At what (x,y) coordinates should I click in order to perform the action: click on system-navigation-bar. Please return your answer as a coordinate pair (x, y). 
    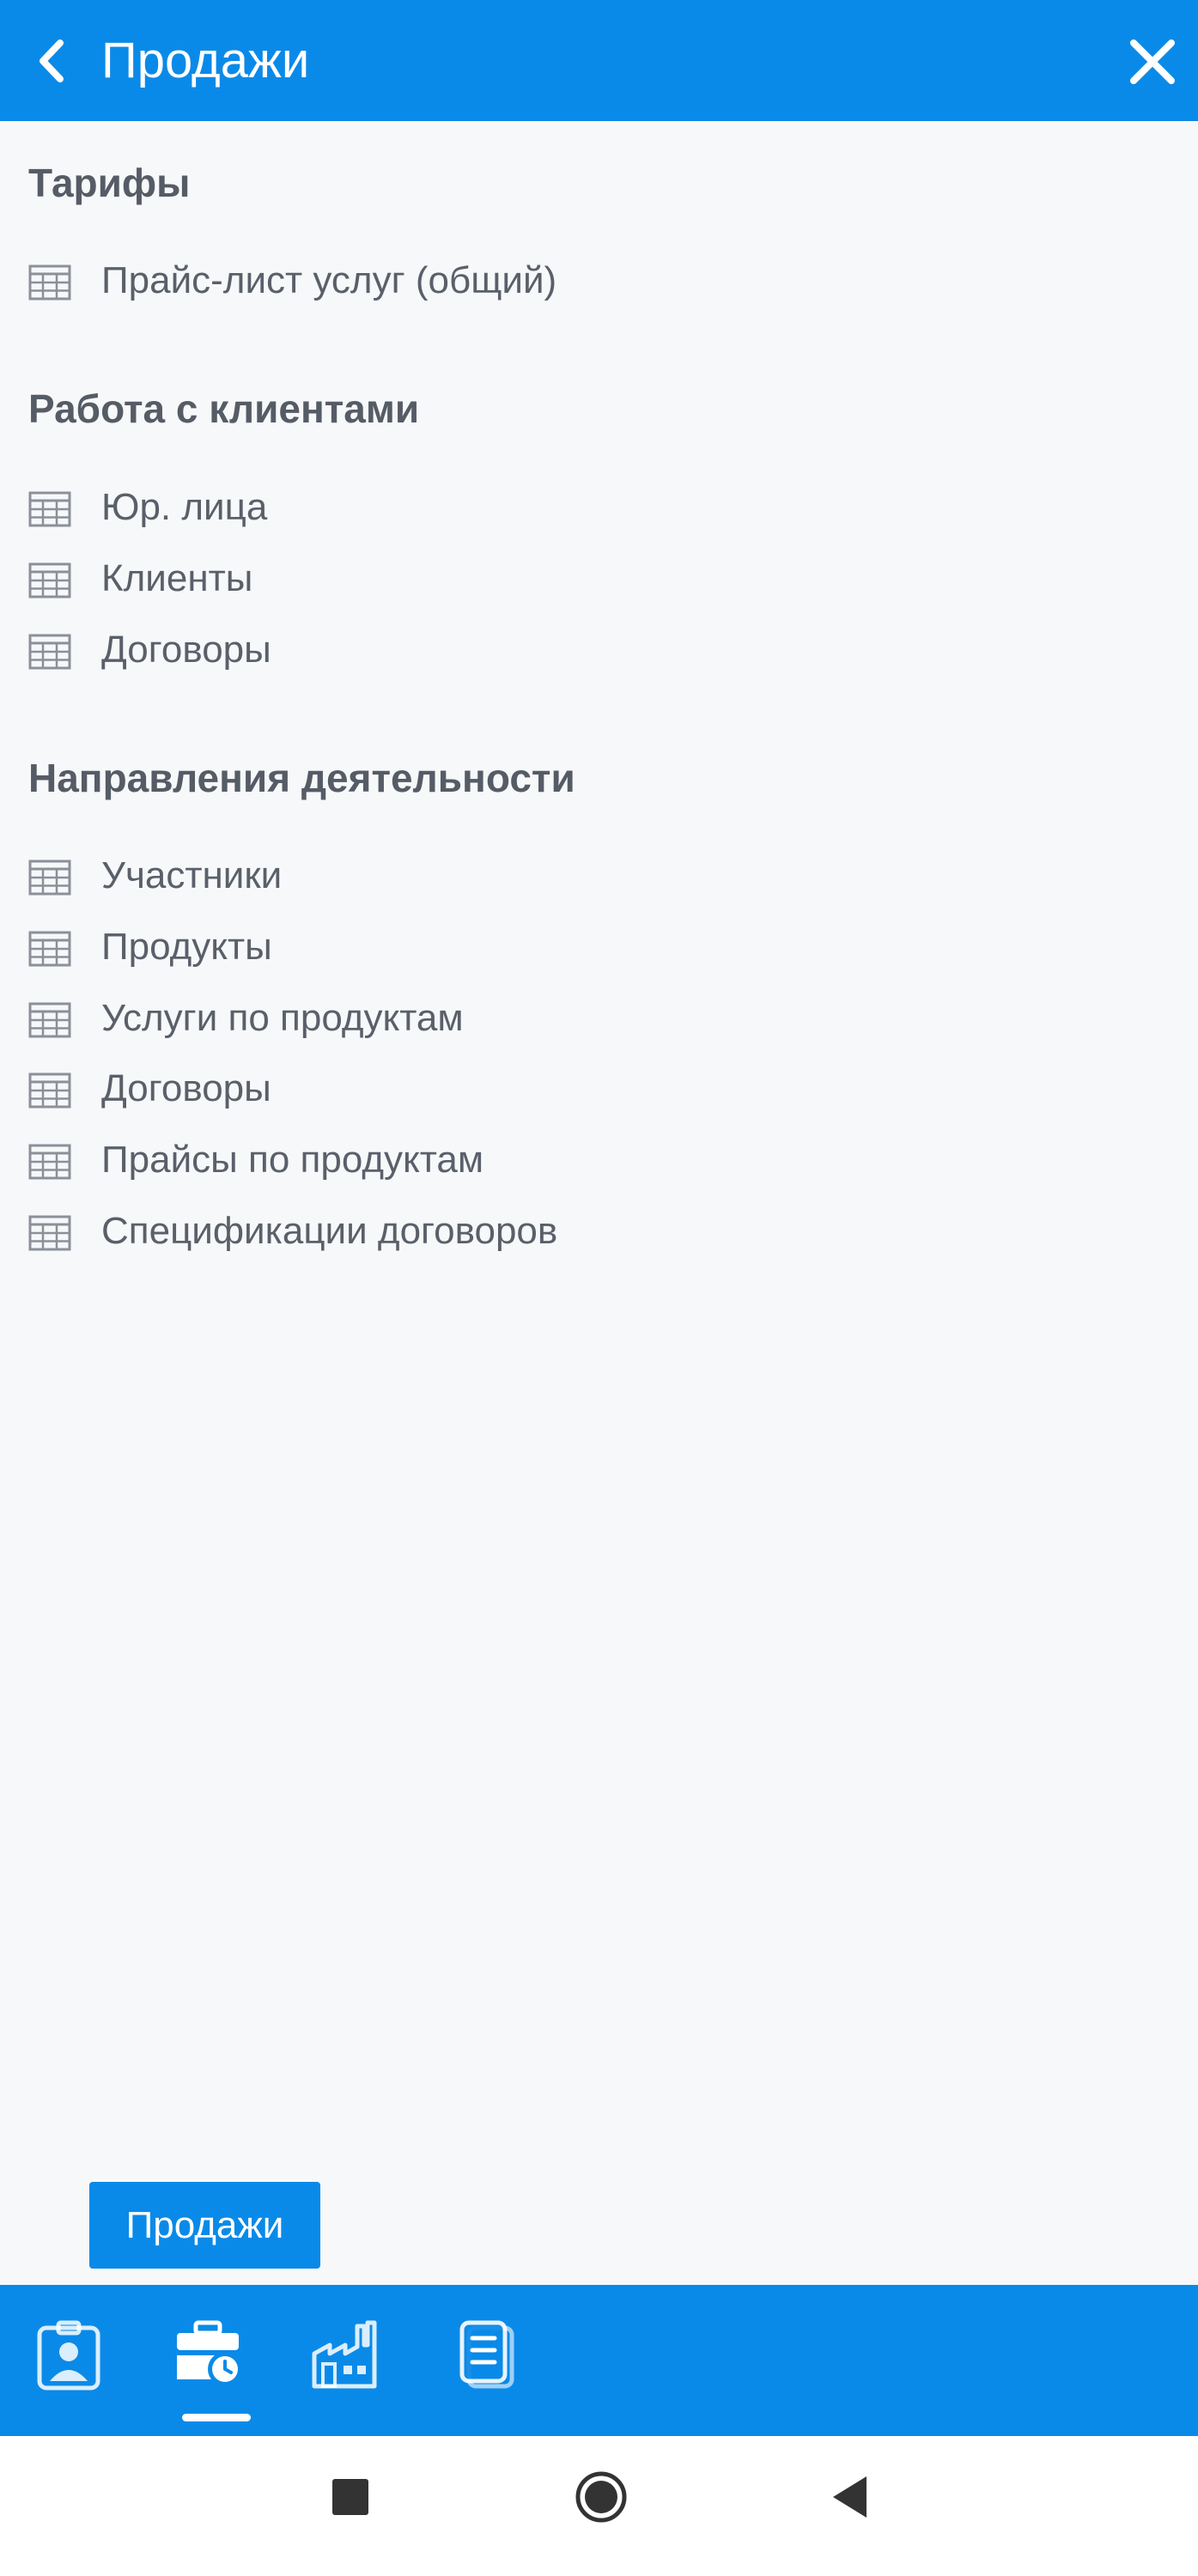
    Looking at the image, I should click on (599, 2506).